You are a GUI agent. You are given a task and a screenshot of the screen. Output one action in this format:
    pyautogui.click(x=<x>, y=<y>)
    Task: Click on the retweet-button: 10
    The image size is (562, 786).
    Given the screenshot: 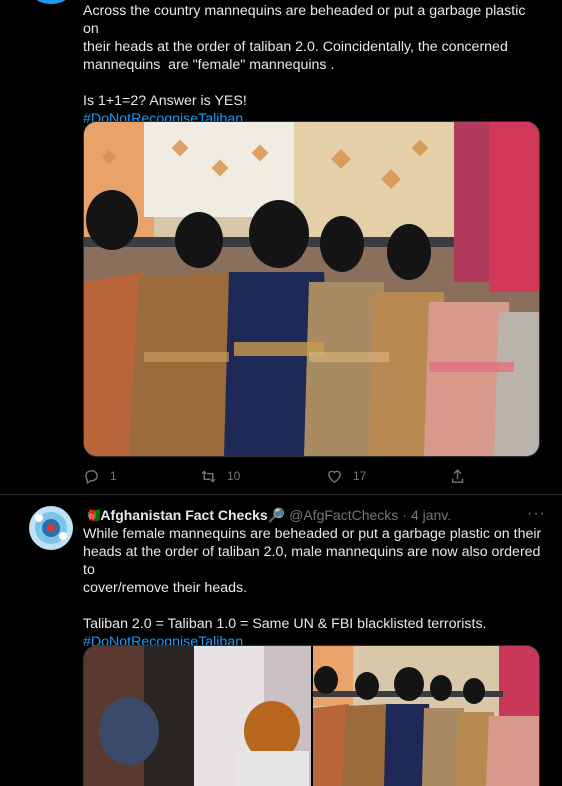 What is the action you would take?
    pyautogui.click(x=220, y=476)
    